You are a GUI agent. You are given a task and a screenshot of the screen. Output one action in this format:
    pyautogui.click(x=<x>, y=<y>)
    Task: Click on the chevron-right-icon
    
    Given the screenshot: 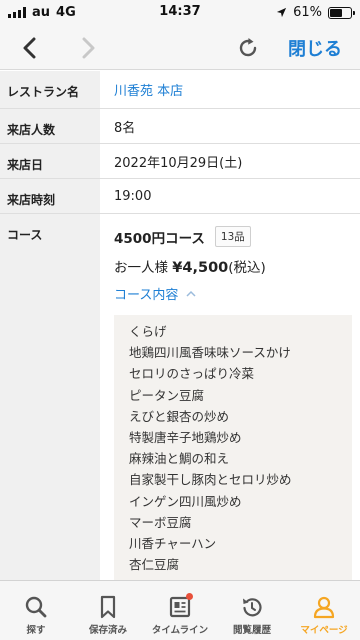 What is the action you would take?
    pyautogui.click(x=88, y=48)
    